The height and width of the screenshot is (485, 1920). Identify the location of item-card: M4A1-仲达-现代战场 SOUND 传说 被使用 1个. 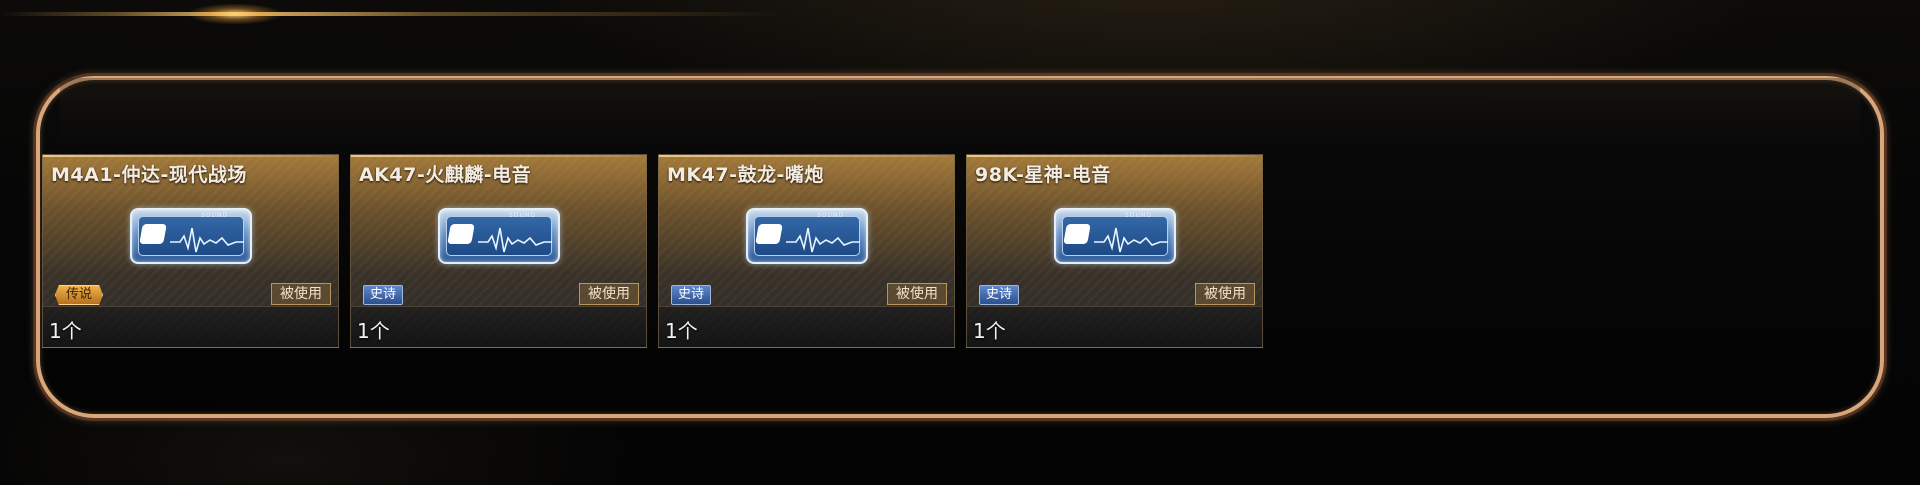
(190, 251).